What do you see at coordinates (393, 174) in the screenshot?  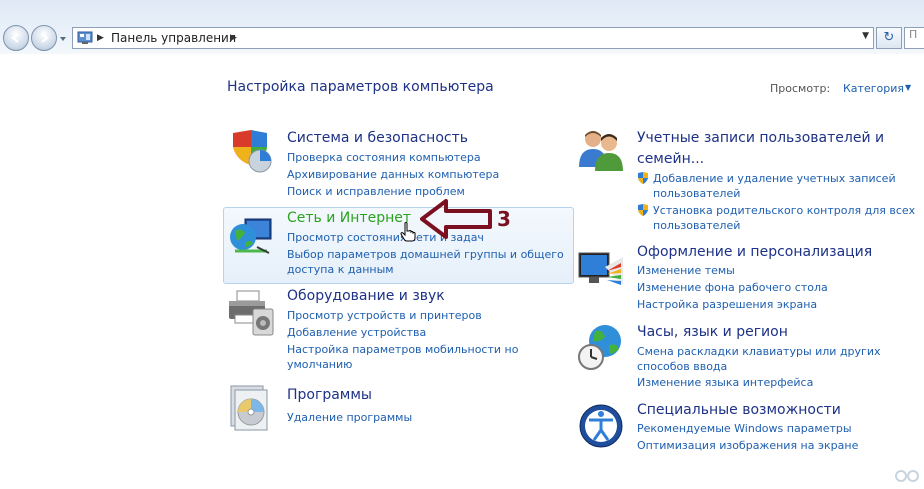 I see `link-backup-computer: Архивирование данных компьютера` at bounding box center [393, 174].